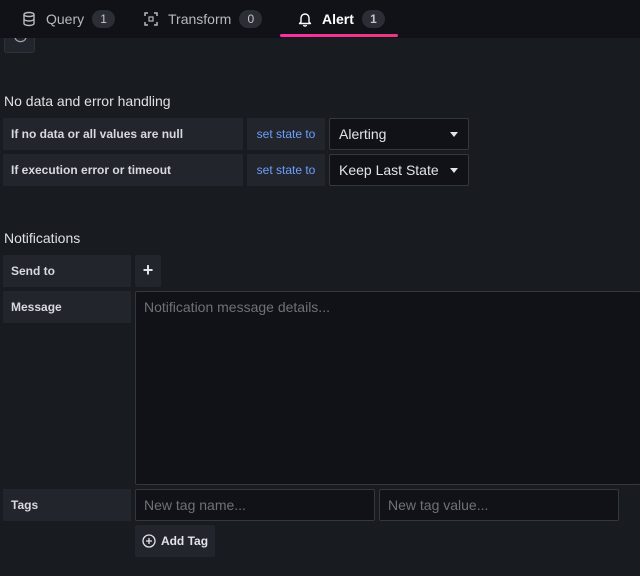 The width and height of the screenshot is (640, 576). What do you see at coordinates (399, 134) in the screenshot?
I see `no-data-state-select: Alerting` at bounding box center [399, 134].